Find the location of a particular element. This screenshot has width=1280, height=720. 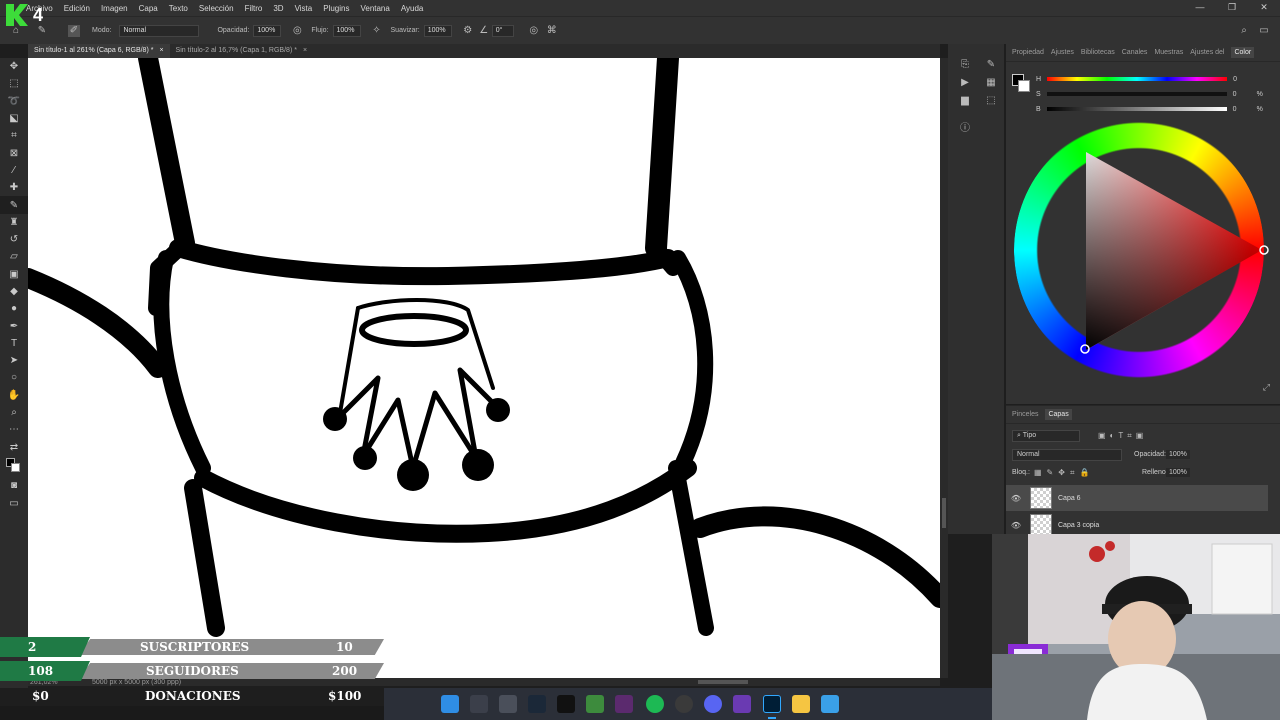

tab-ajustes-del: Ajustes del is located at coordinates (1207, 52).